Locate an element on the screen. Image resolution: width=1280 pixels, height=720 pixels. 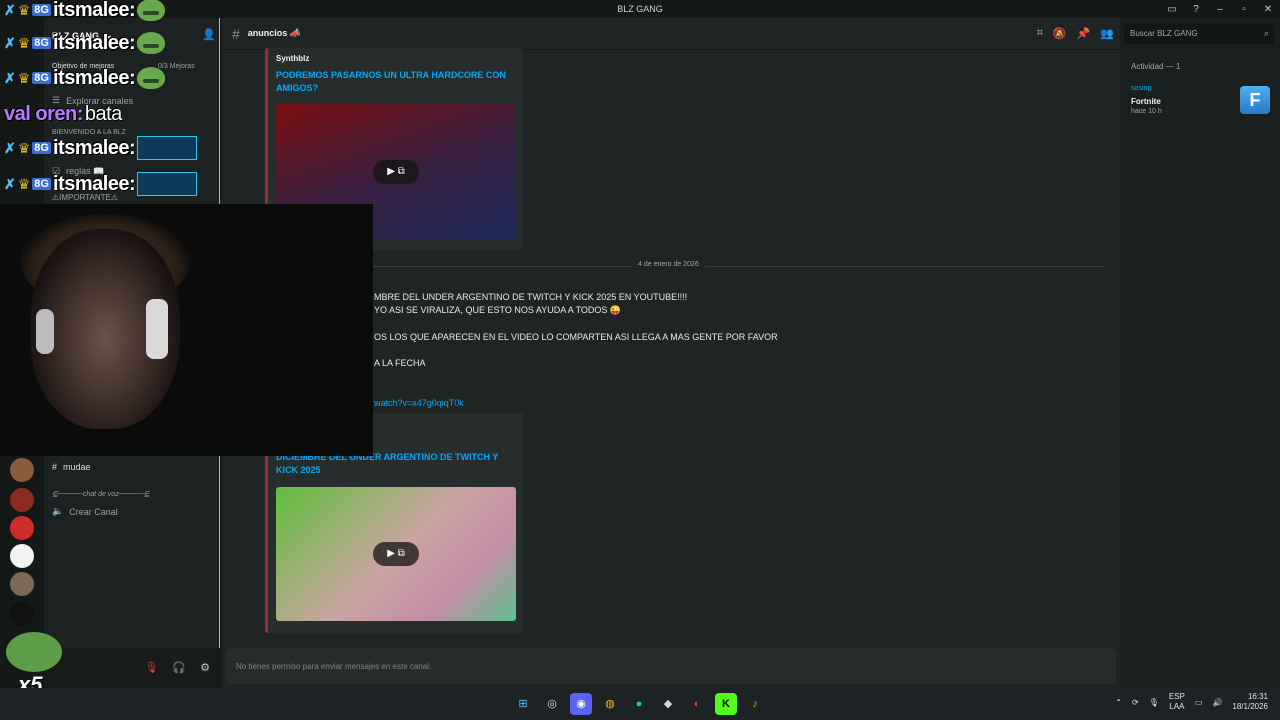
fortnite-icon: F is located at coordinates (1255, 100).